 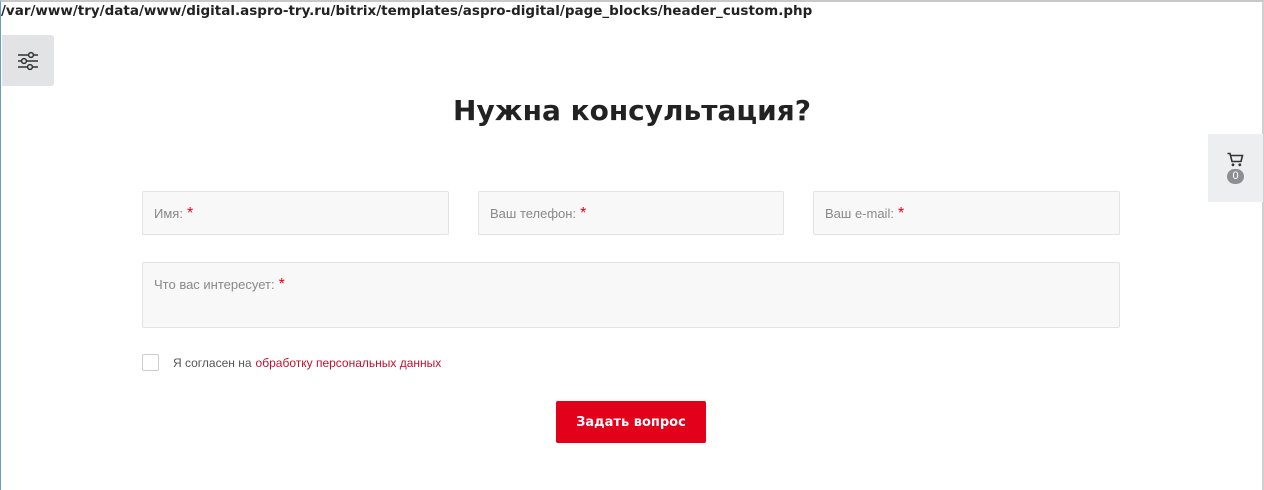 I want to click on phone-field-label: Ваш телефон: *, so click(x=538, y=213).